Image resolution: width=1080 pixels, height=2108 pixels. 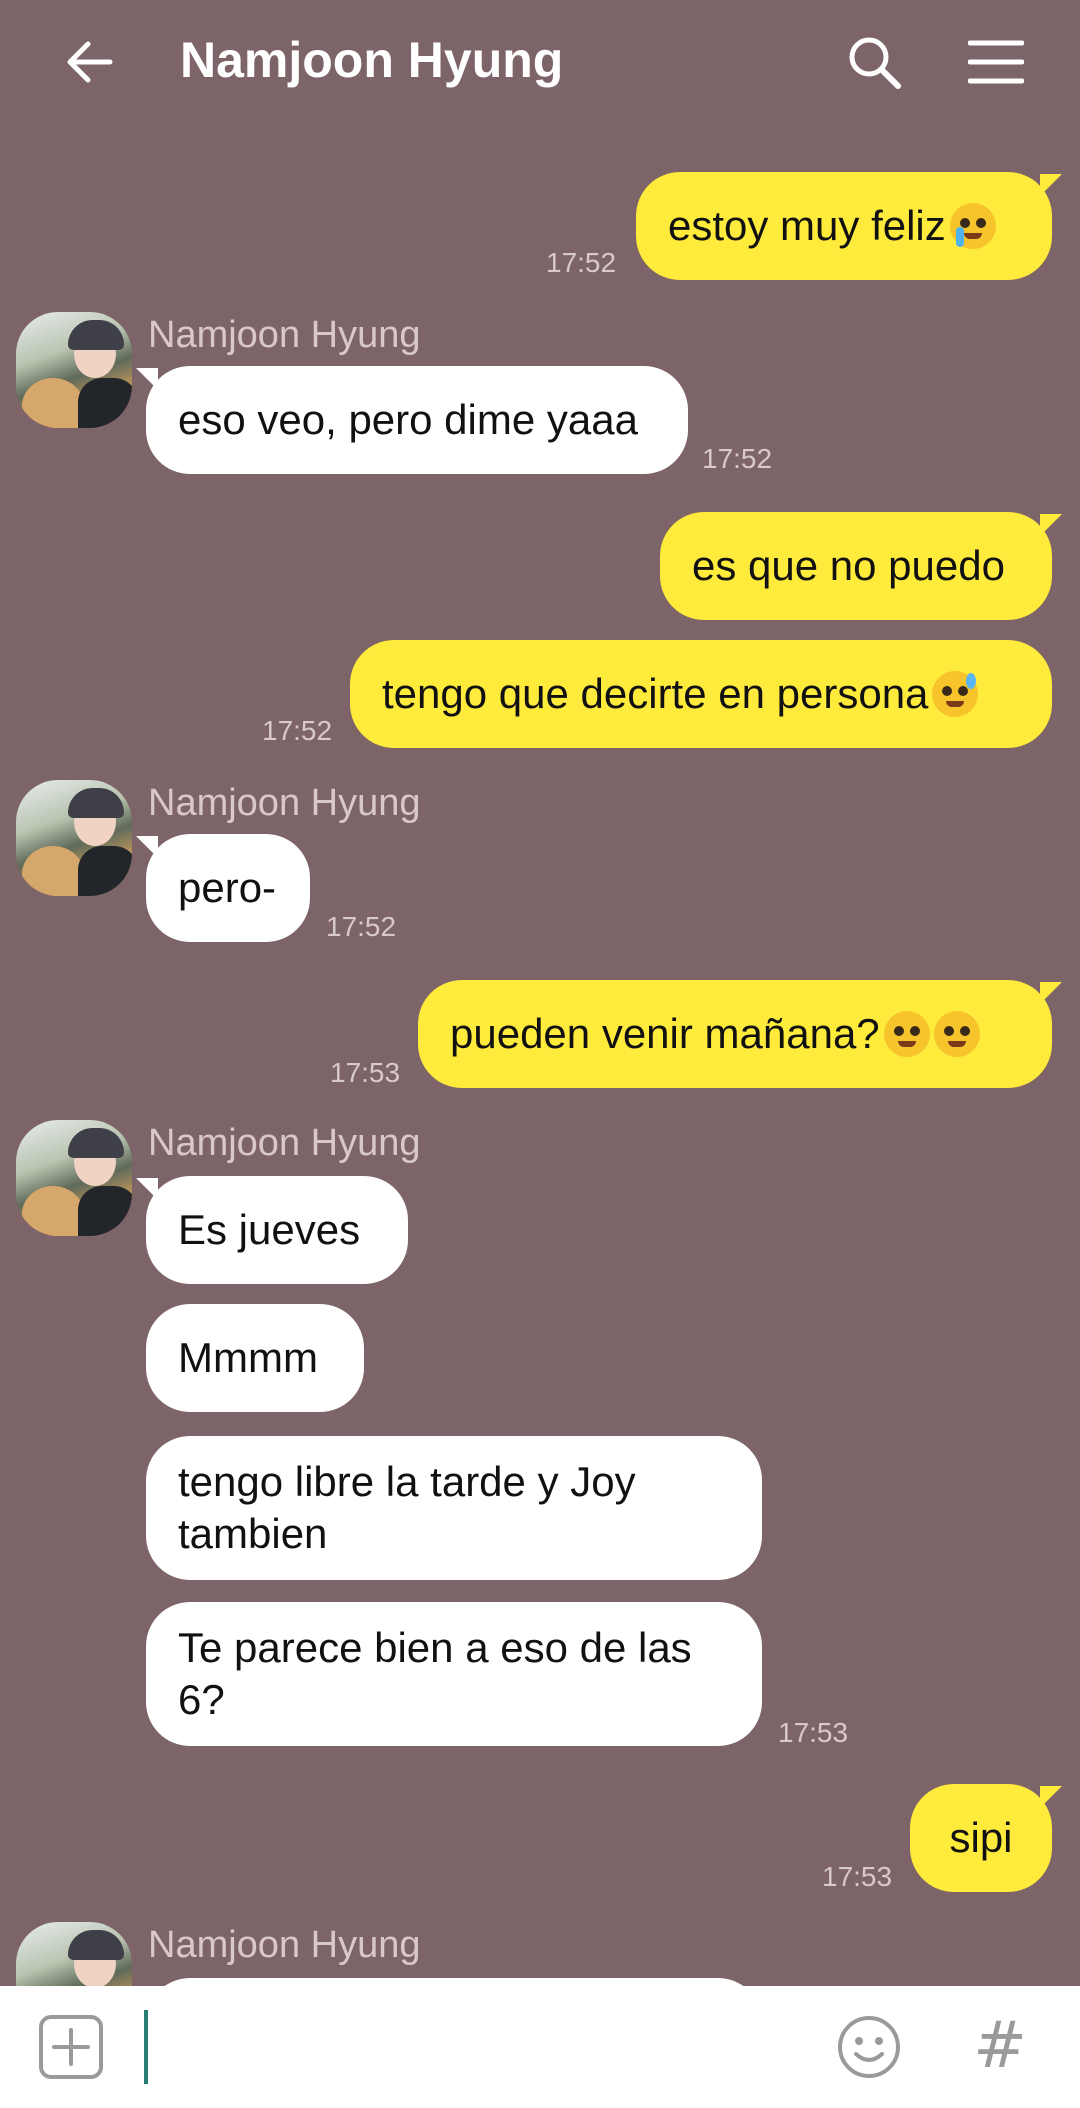 I want to click on my-message-bubble: tengo que decirte en persona, so click(x=701, y=694).